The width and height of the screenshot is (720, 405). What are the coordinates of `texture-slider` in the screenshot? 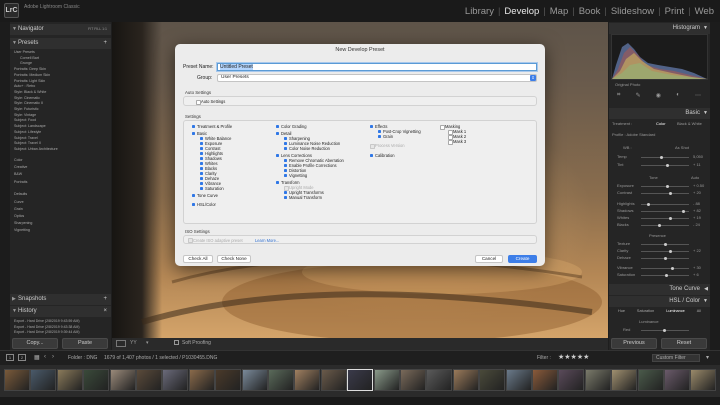 It's located at (665, 244).